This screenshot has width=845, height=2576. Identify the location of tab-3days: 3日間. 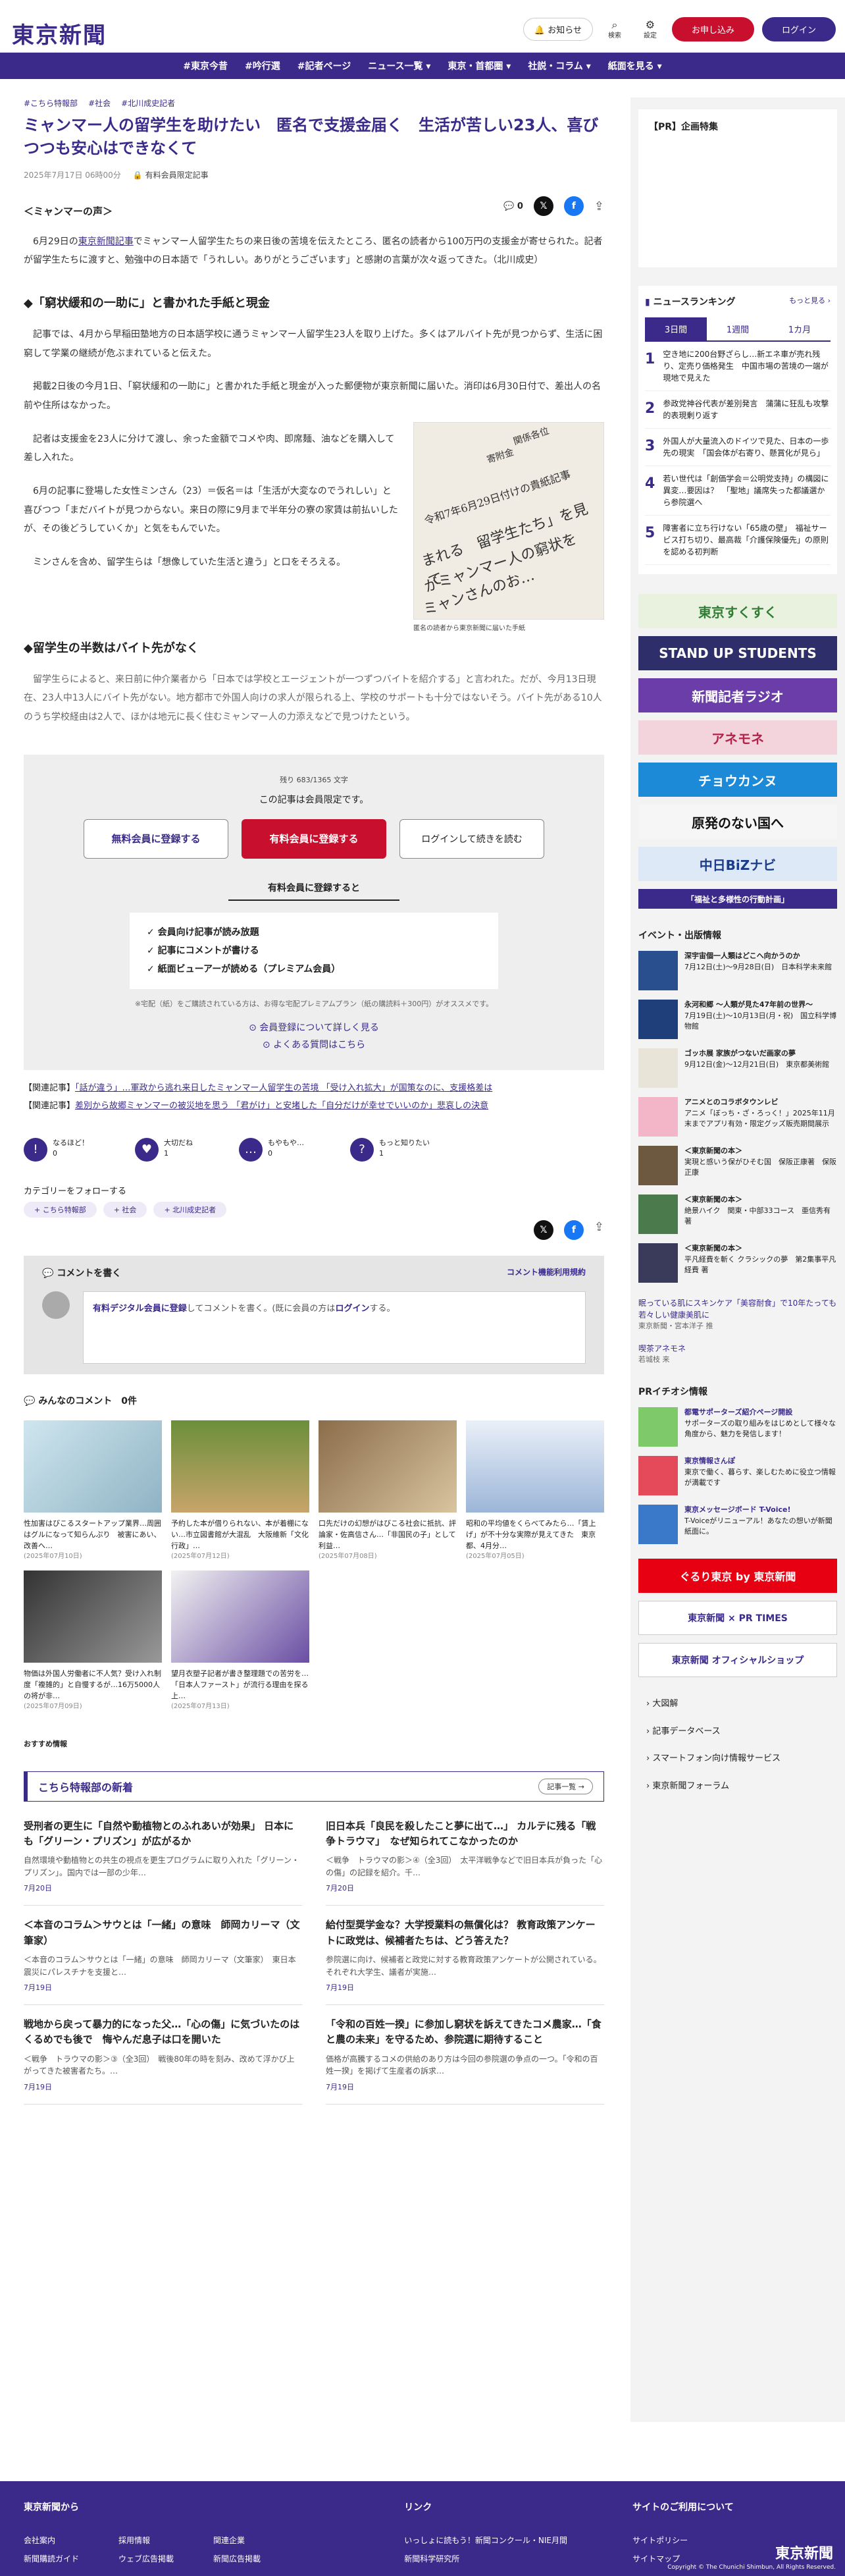
(676, 328).